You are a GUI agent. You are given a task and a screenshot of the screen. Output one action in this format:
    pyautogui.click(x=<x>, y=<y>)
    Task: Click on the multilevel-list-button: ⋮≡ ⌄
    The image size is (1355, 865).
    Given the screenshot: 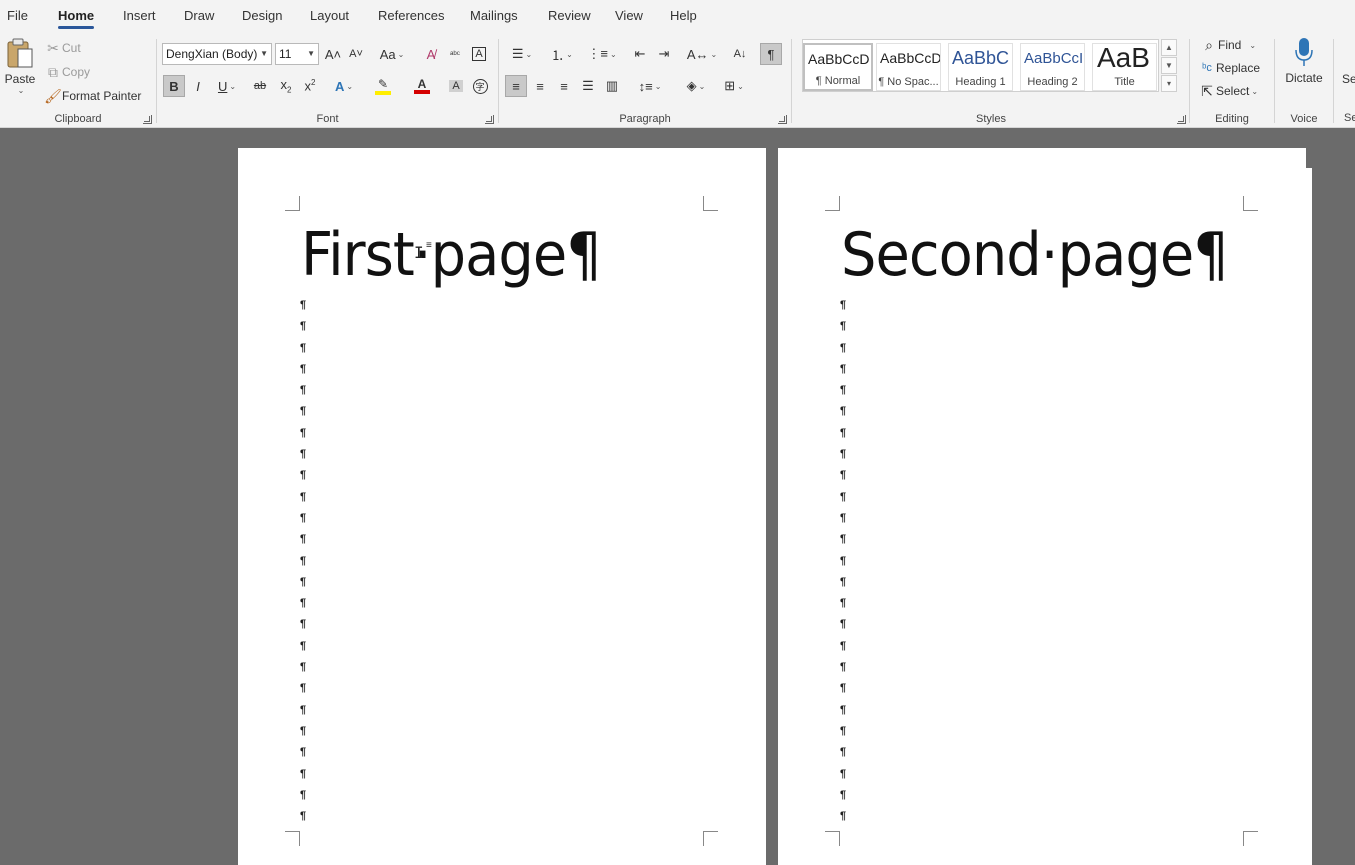 What is the action you would take?
    pyautogui.click(x=602, y=54)
    